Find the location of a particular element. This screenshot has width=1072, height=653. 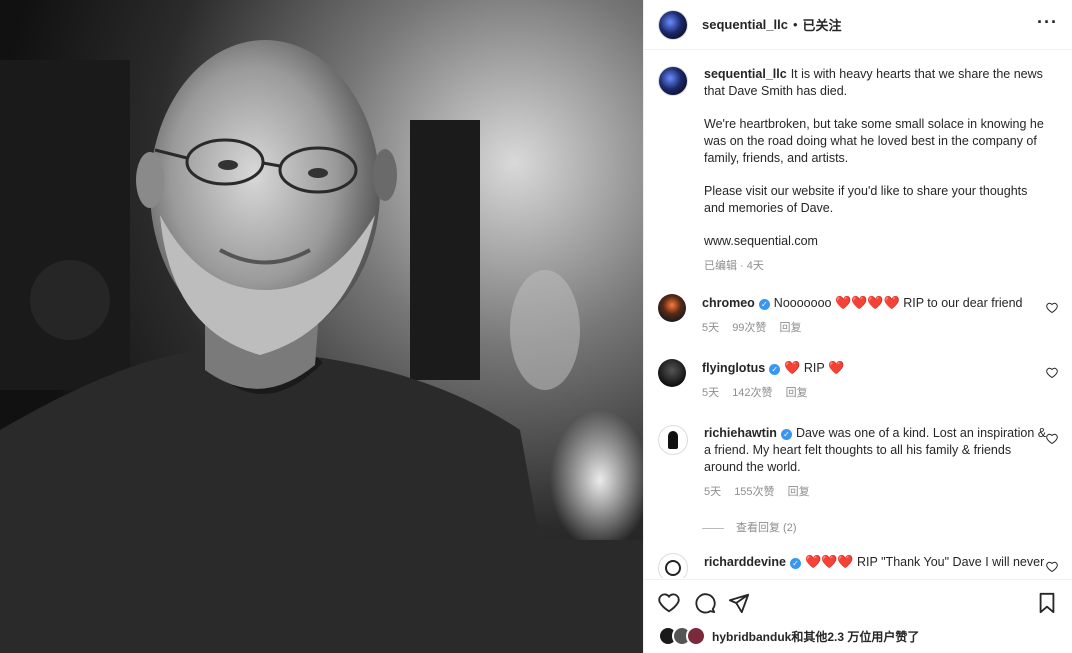

comment-username: chromeo is located at coordinates (728, 303).